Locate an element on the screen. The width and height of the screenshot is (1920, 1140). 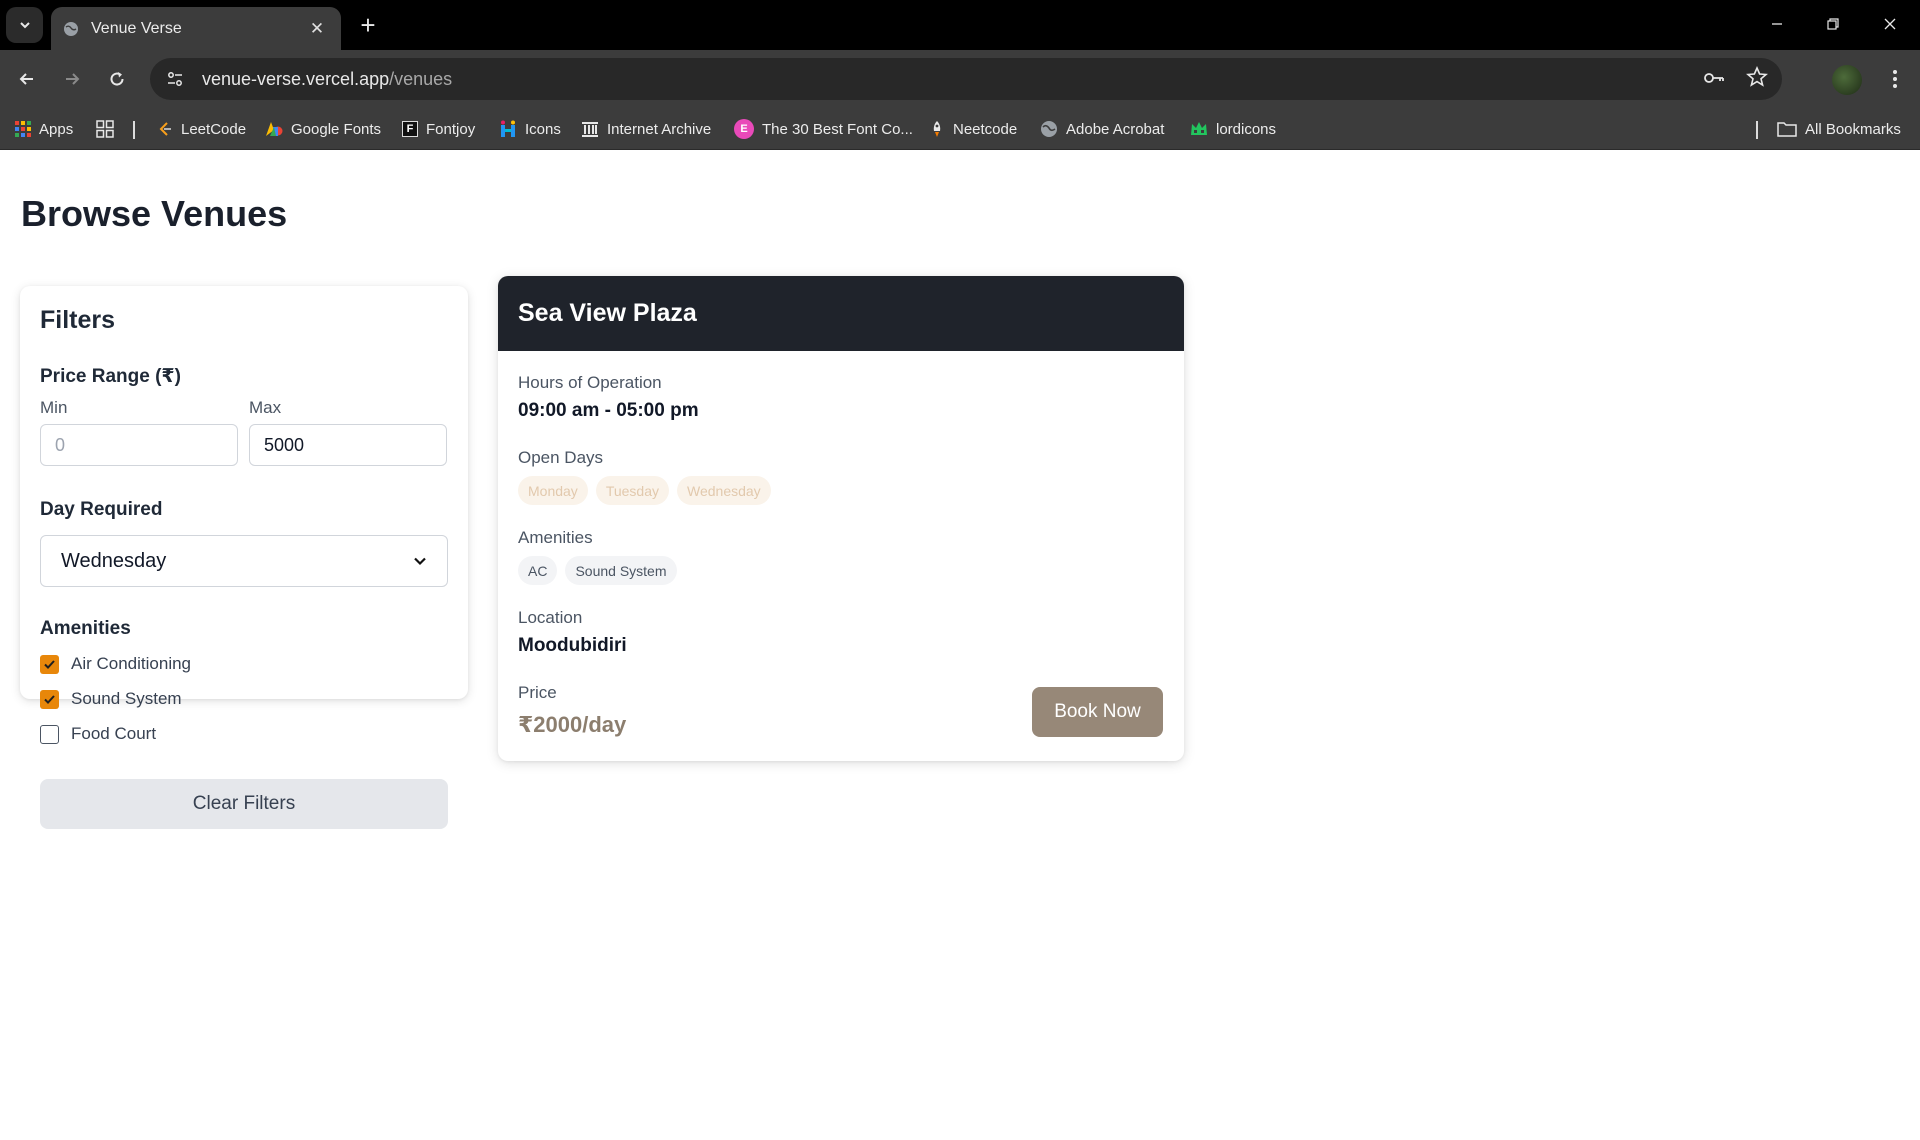
password-key-icon is located at coordinates (1714, 80).